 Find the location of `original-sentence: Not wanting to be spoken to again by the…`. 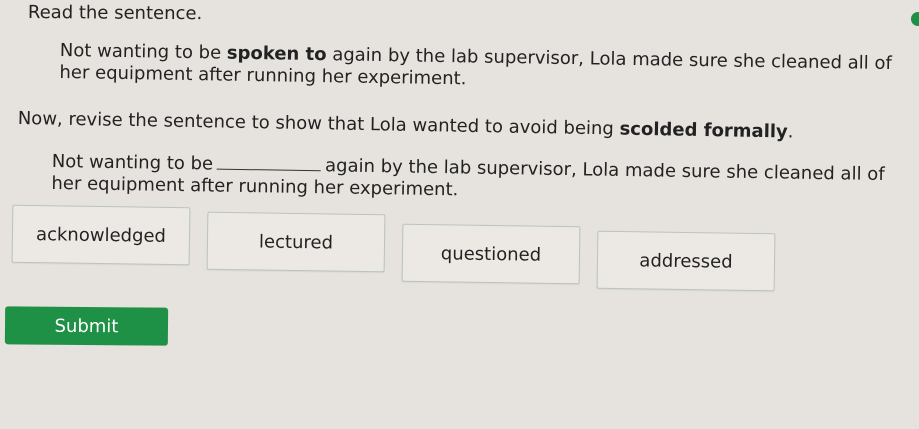

original-sentence: Not wanting to be spoken to again by the… is located at coordinates (484, 68).